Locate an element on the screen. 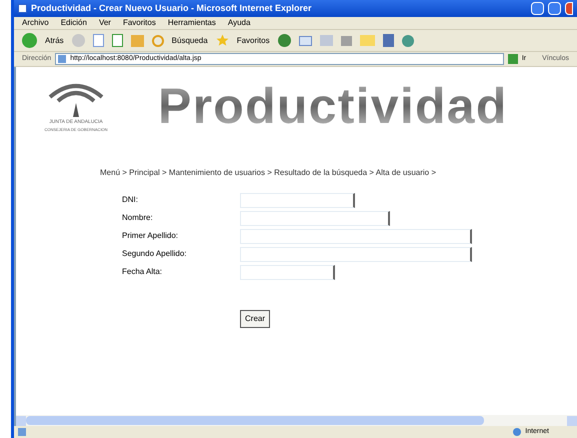 The width and height of the screenshot is (577, 438). maximize-button is located at coordinates (554, 8).